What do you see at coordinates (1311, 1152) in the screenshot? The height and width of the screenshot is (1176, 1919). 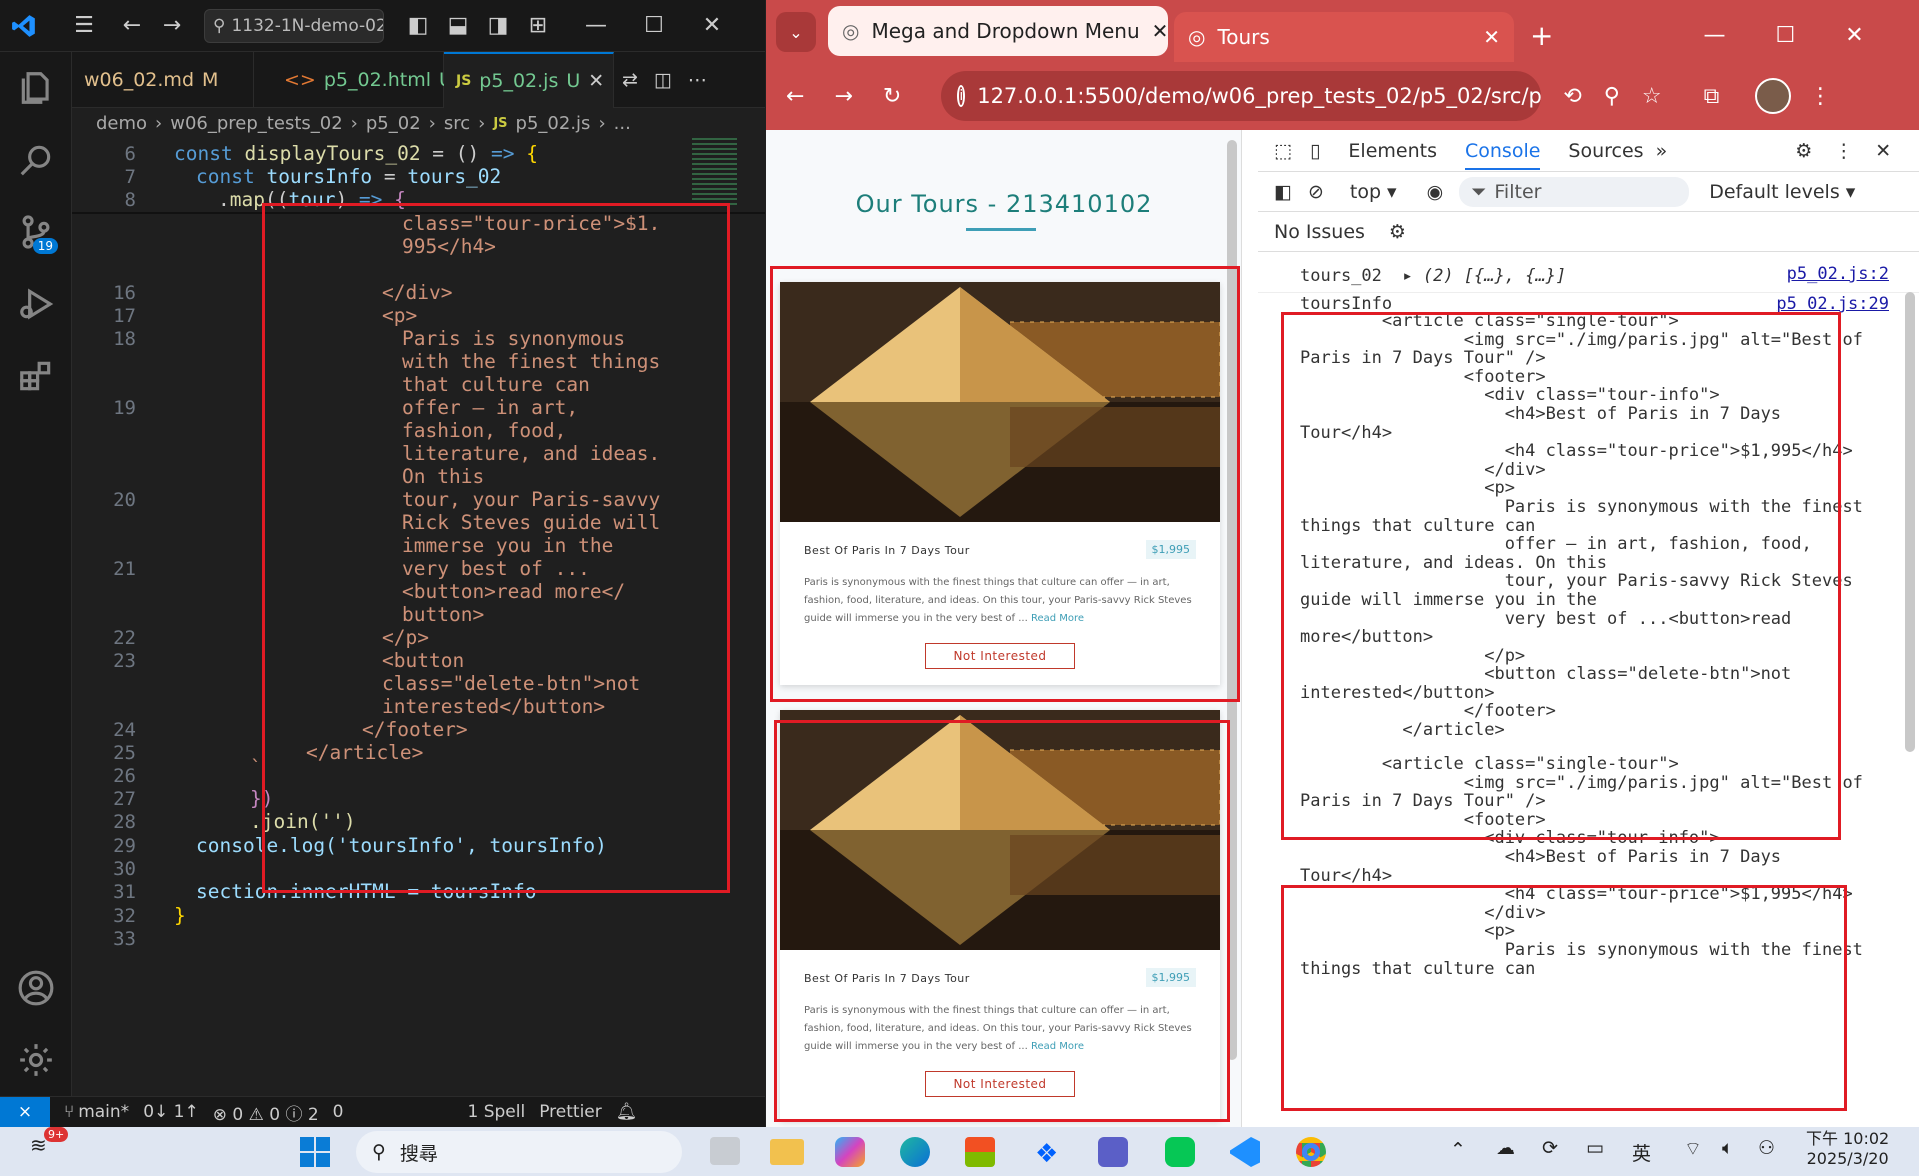 I see `chrome-taskbar-icon` at bounding box center [1311, 1152].